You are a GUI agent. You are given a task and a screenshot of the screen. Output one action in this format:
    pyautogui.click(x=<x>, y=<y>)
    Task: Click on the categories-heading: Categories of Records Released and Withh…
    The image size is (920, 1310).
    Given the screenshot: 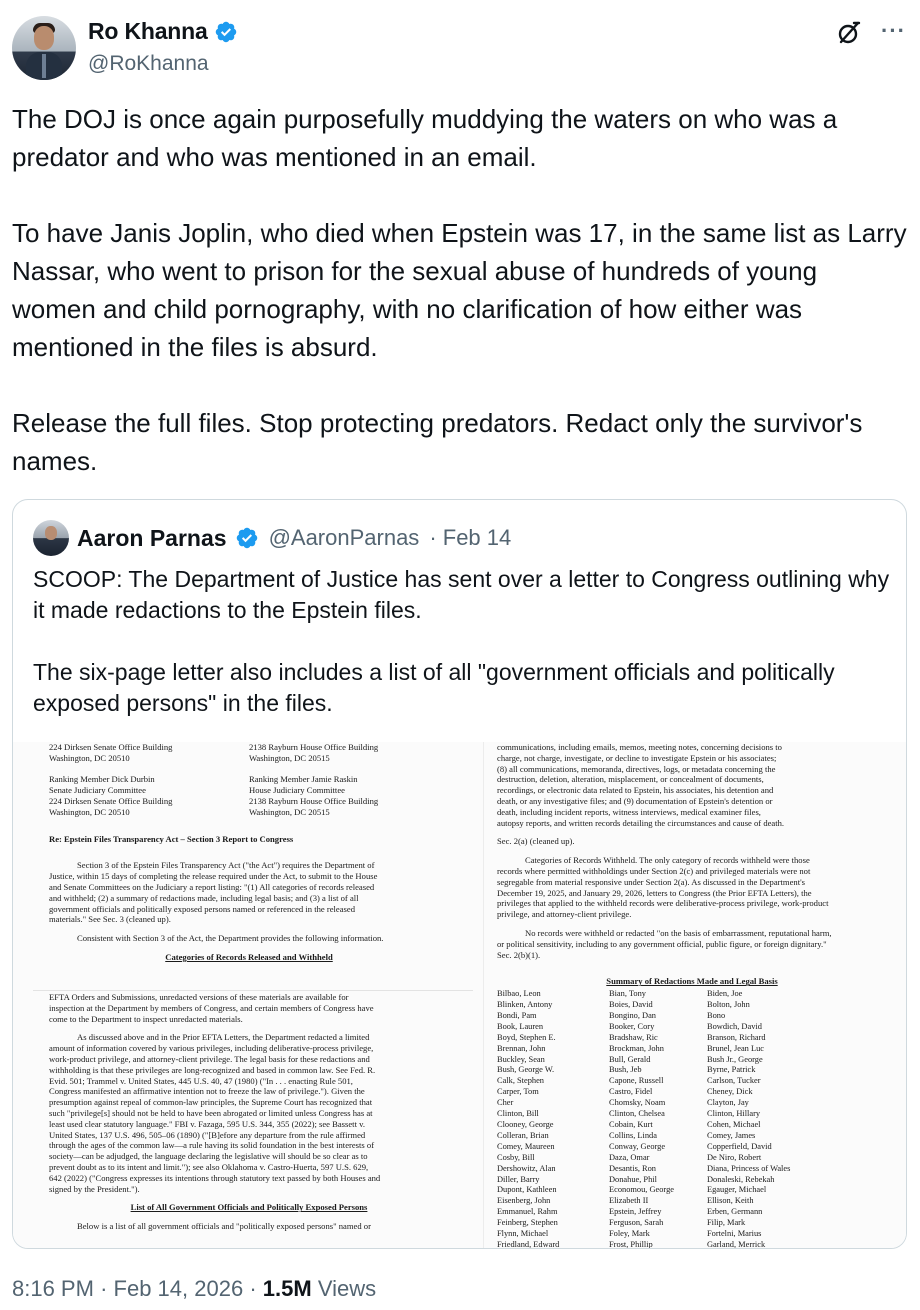 What is the action you would take?
    pyautogui.click(x=249, y=956)
    